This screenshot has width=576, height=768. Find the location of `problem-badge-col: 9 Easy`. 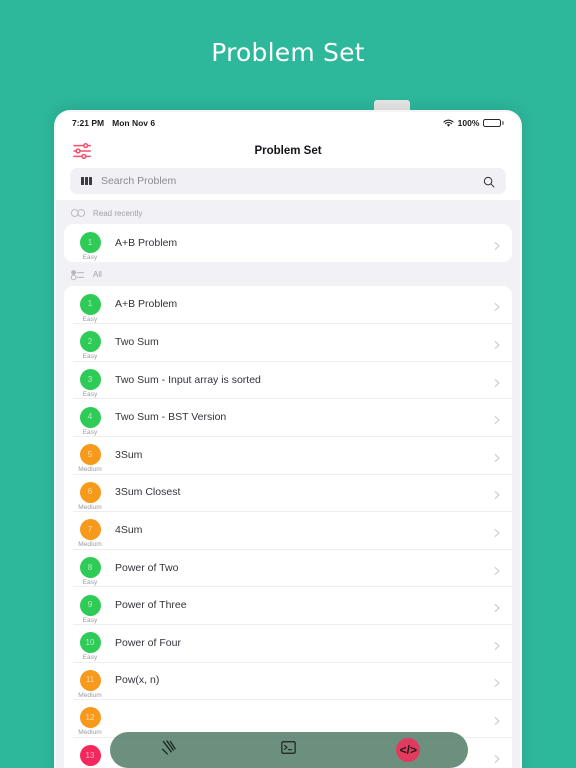

problem-badge-col: 9 Easy is located at coordinates (90, 609).